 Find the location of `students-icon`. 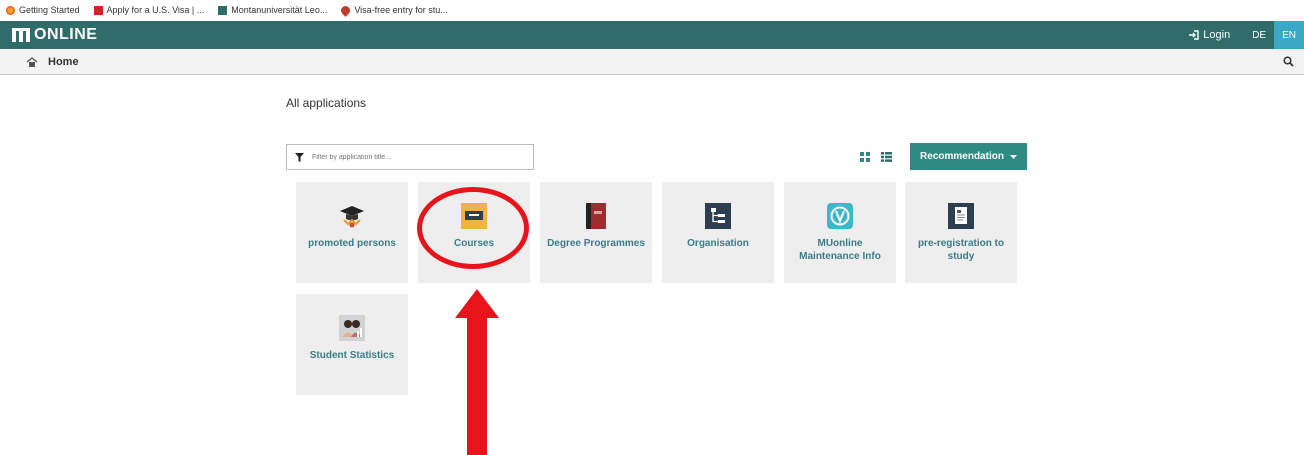

students-icon is located at coordinates (352, 328).